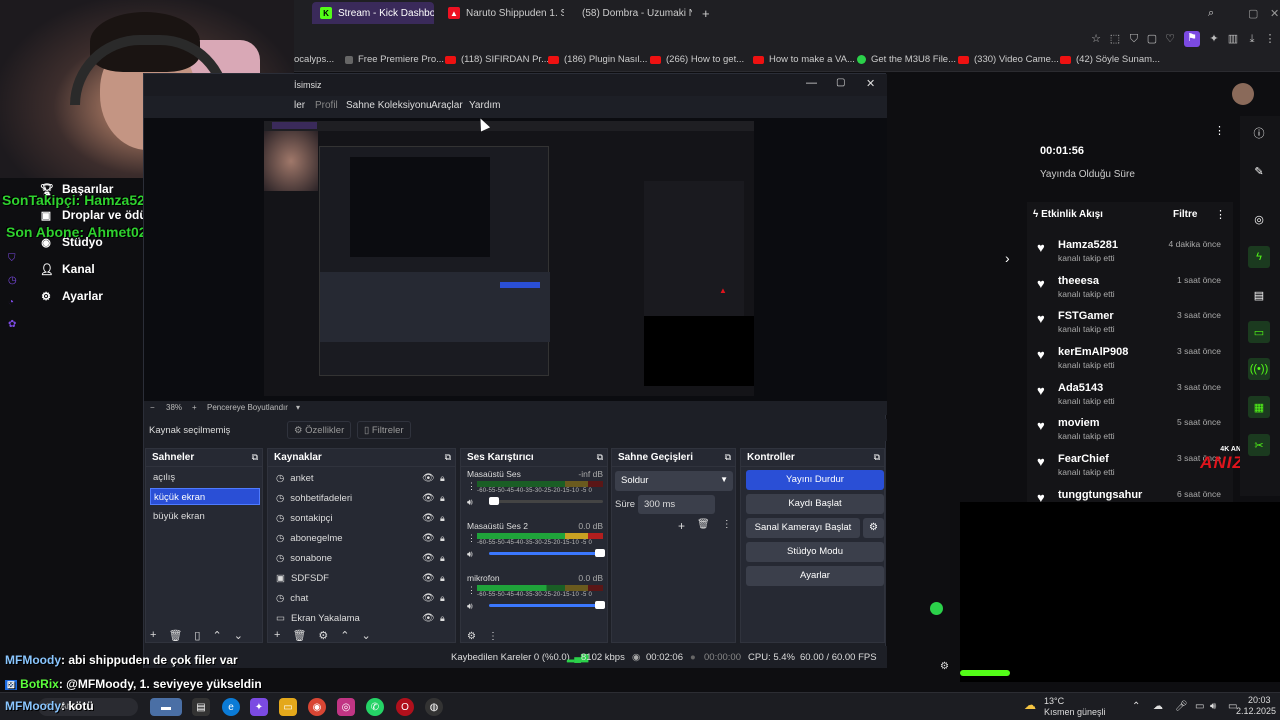 The width and height of the screenshot is (1280, 720). Describe the element at coordinates (1185, 214) in the screenshot. I see `filter-button: Filtre` at that location.